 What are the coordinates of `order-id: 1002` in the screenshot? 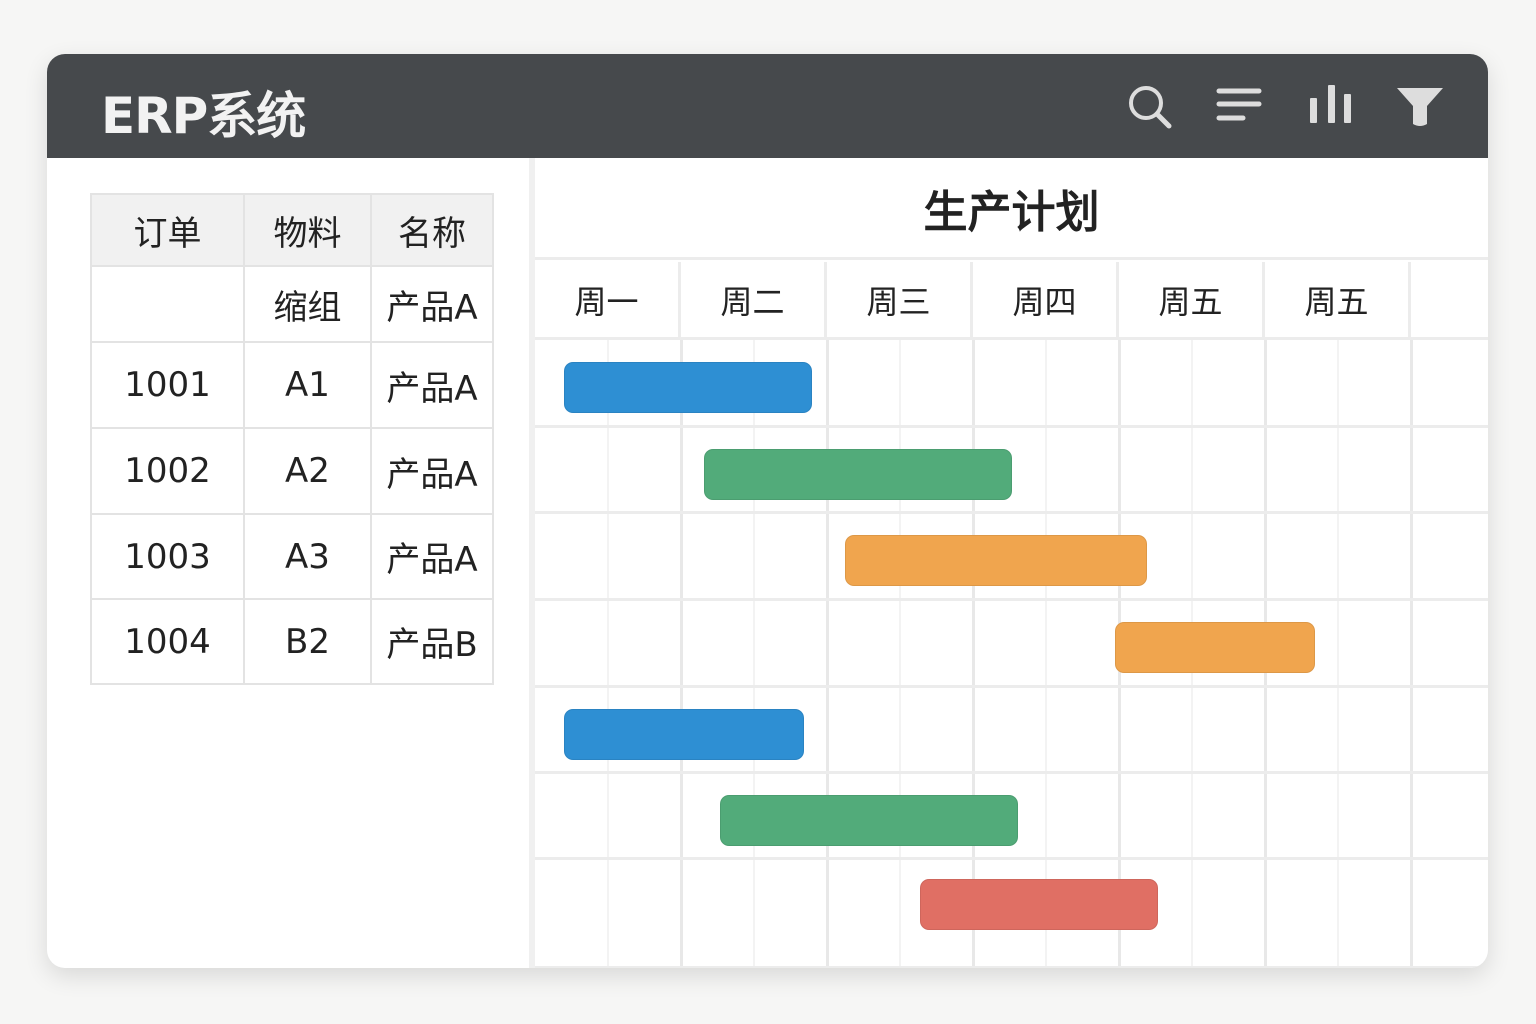 It's located at (167, 471).